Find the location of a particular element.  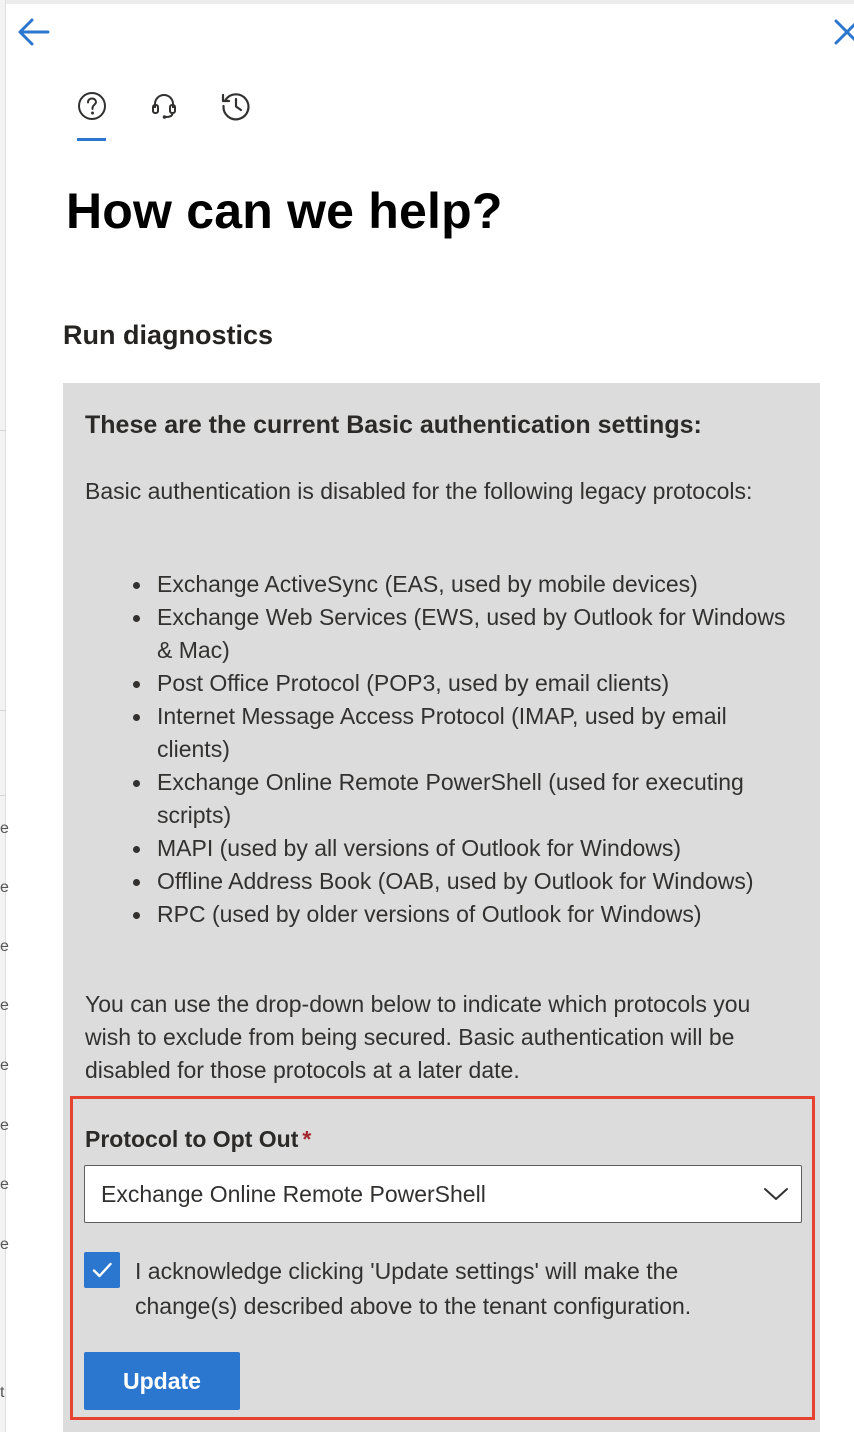

protocol-dropdown-value: Exchange Online Remote PowerShell is located at coordinates (293, 1193).